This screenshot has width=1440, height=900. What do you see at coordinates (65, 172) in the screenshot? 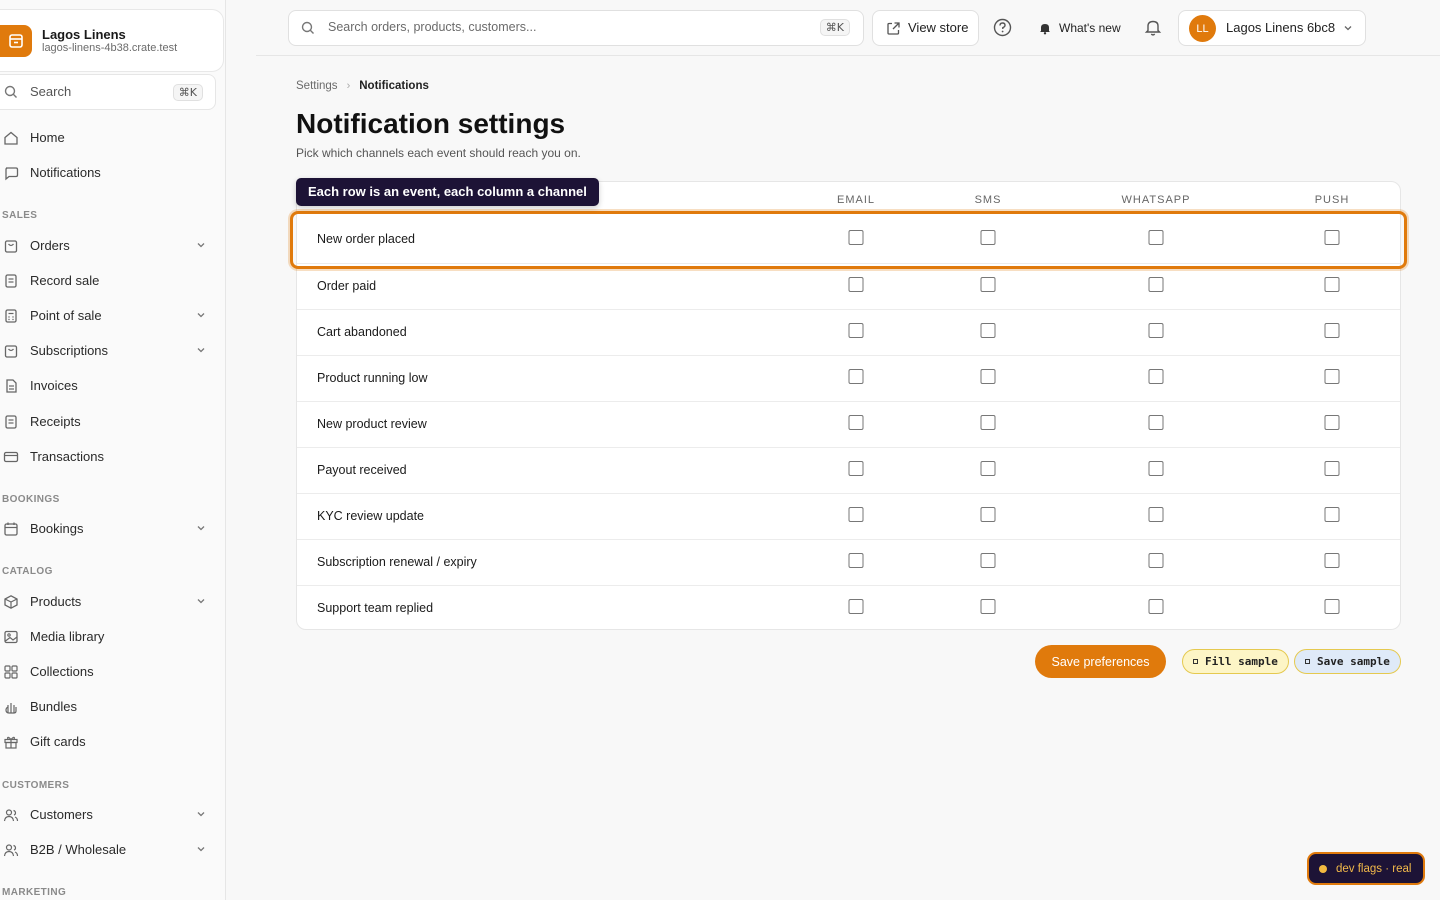
I see `sidebar-item-label: Notifications` at bounding box center [65, 172].